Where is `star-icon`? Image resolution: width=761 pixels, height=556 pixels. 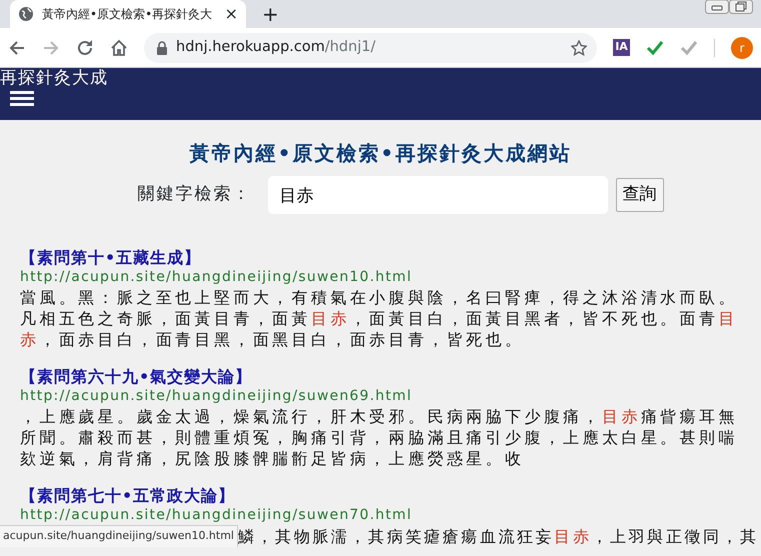 star-icon is located at coordinates (579, 48).